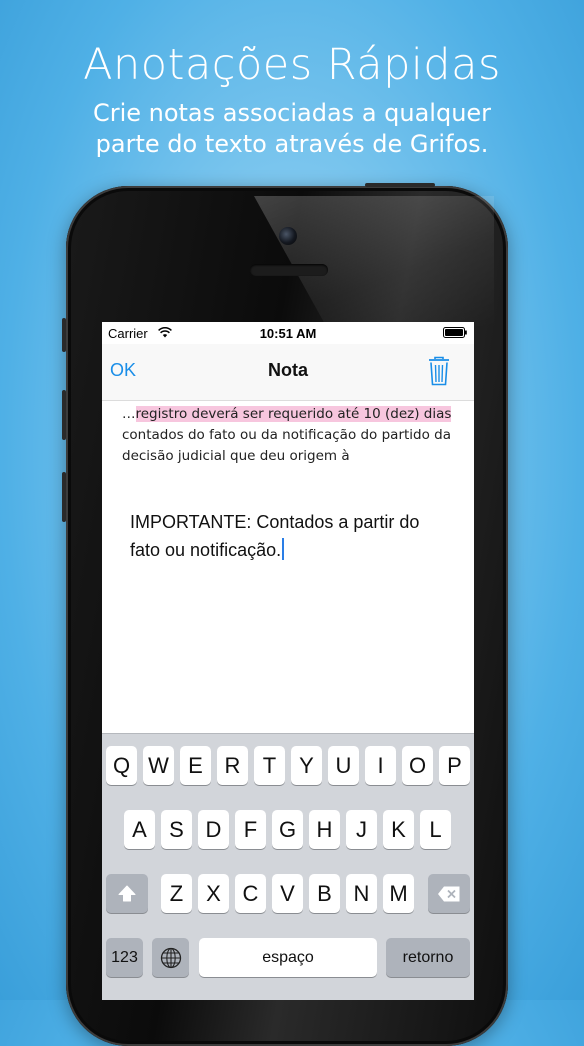 The image size is (584, 1046). I want to click on key-w: W, so click(158, 765).